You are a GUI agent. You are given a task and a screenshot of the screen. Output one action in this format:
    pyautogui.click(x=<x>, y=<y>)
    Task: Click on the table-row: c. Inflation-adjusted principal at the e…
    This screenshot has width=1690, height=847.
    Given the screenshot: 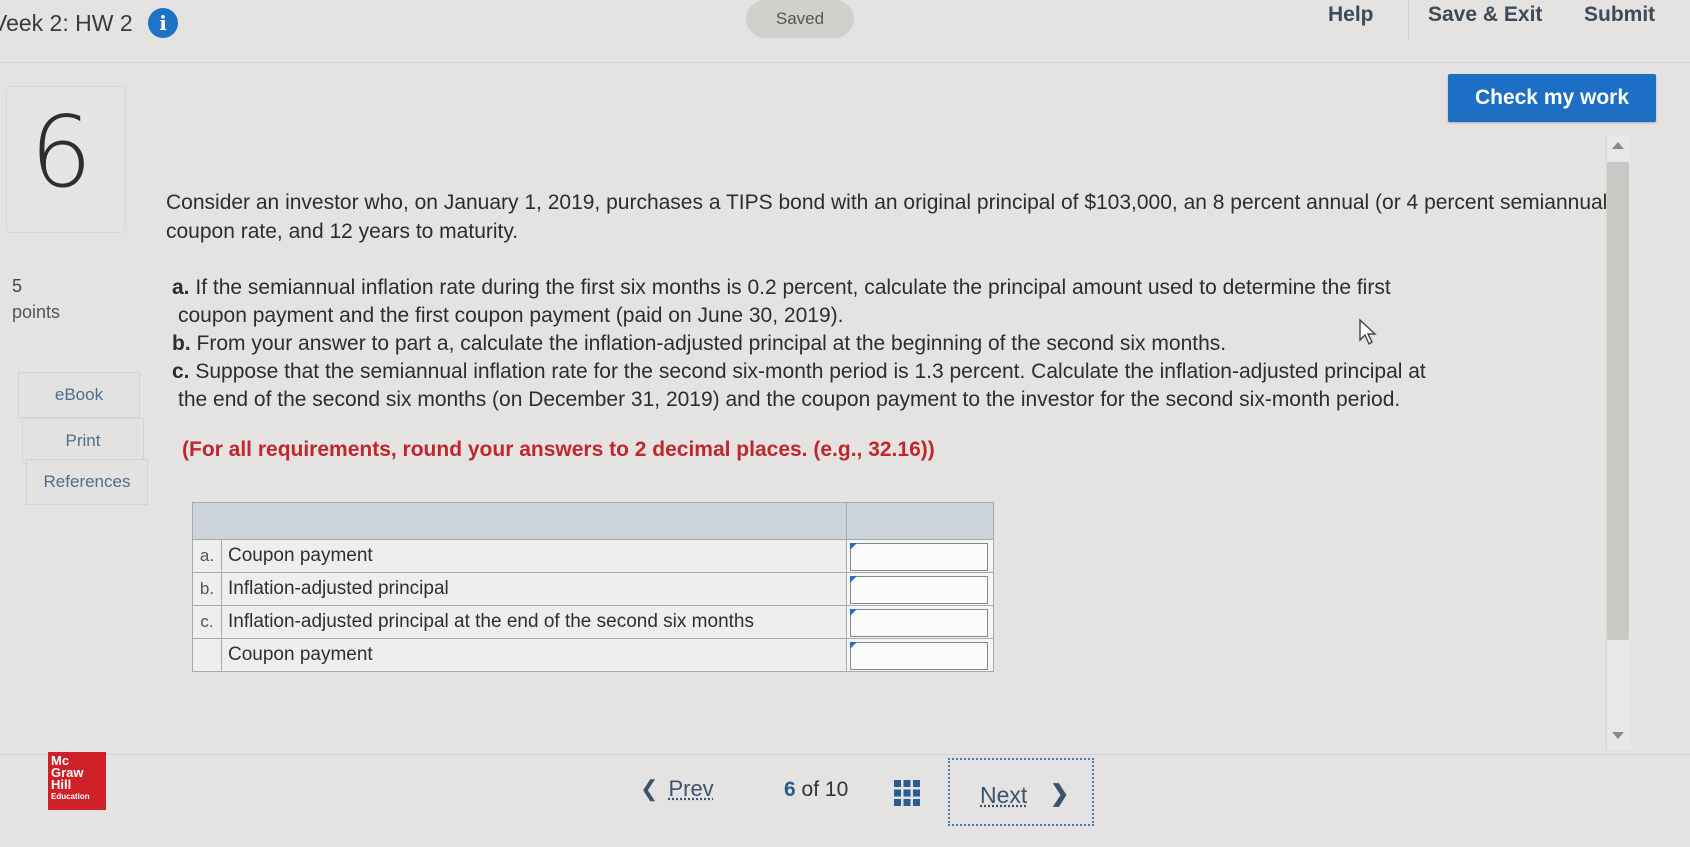 What is the action you would take?
    pyautogui.click(x=593, y=622)
    